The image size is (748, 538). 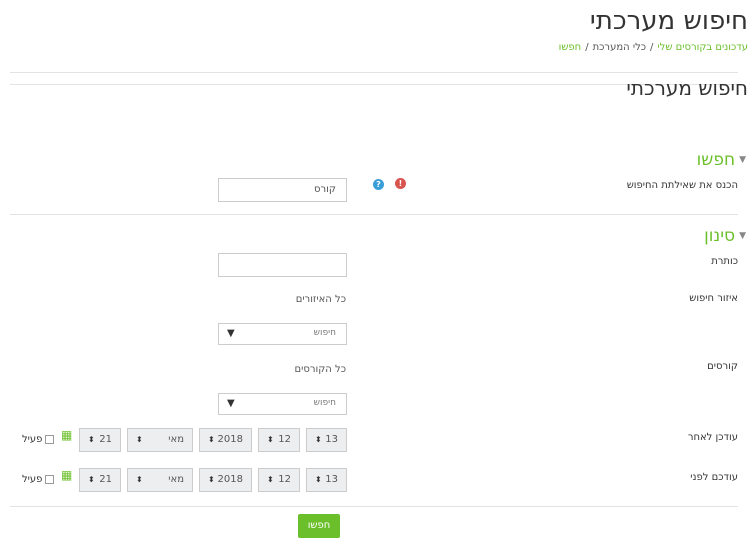 I want to click on modified-after-minute-select: ⬍ 13, so click(x=326, y=440).